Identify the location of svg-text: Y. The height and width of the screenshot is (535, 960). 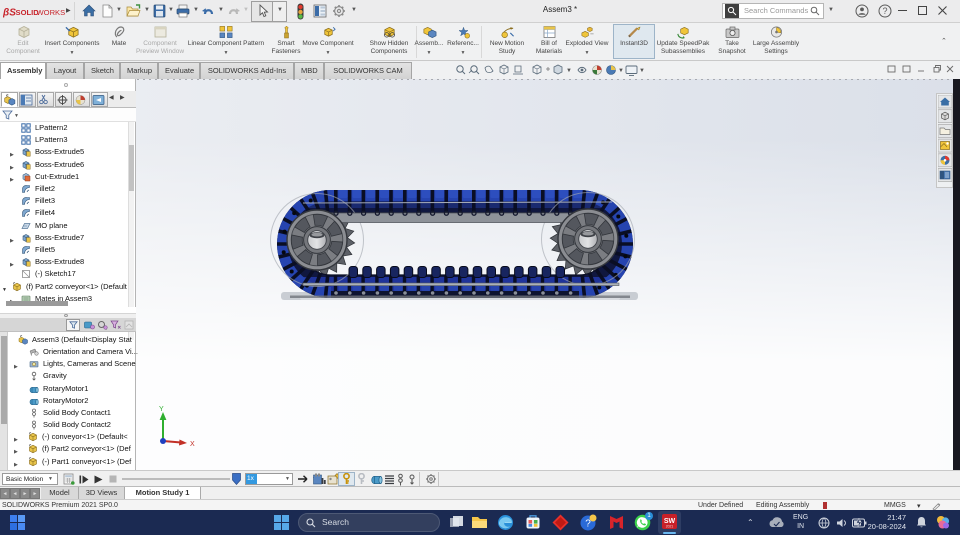
(161, 409).